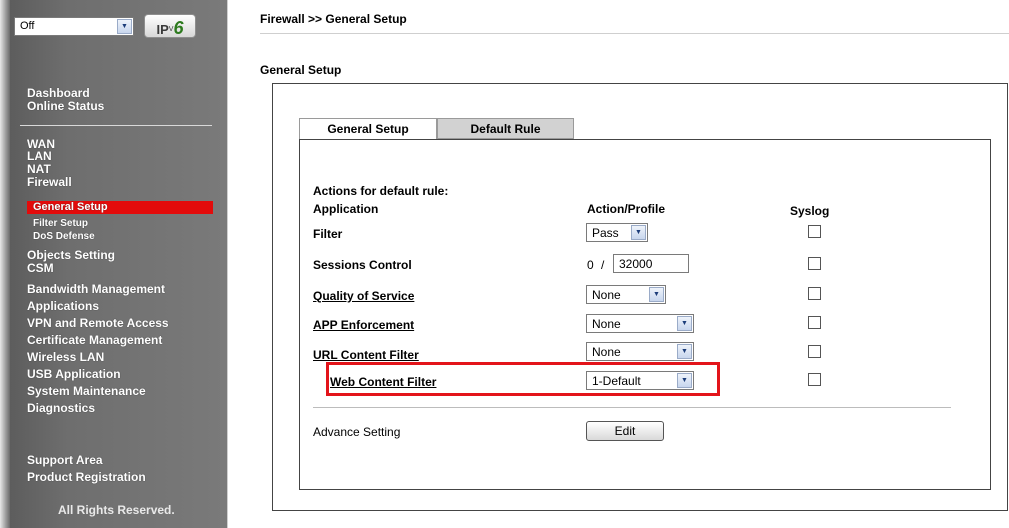 The height and width of the screenshot is (528, 1009). Describe the element at coordinates (814, 263) in the screenshot. I see `sessions-syslog-checkbox` at that location.